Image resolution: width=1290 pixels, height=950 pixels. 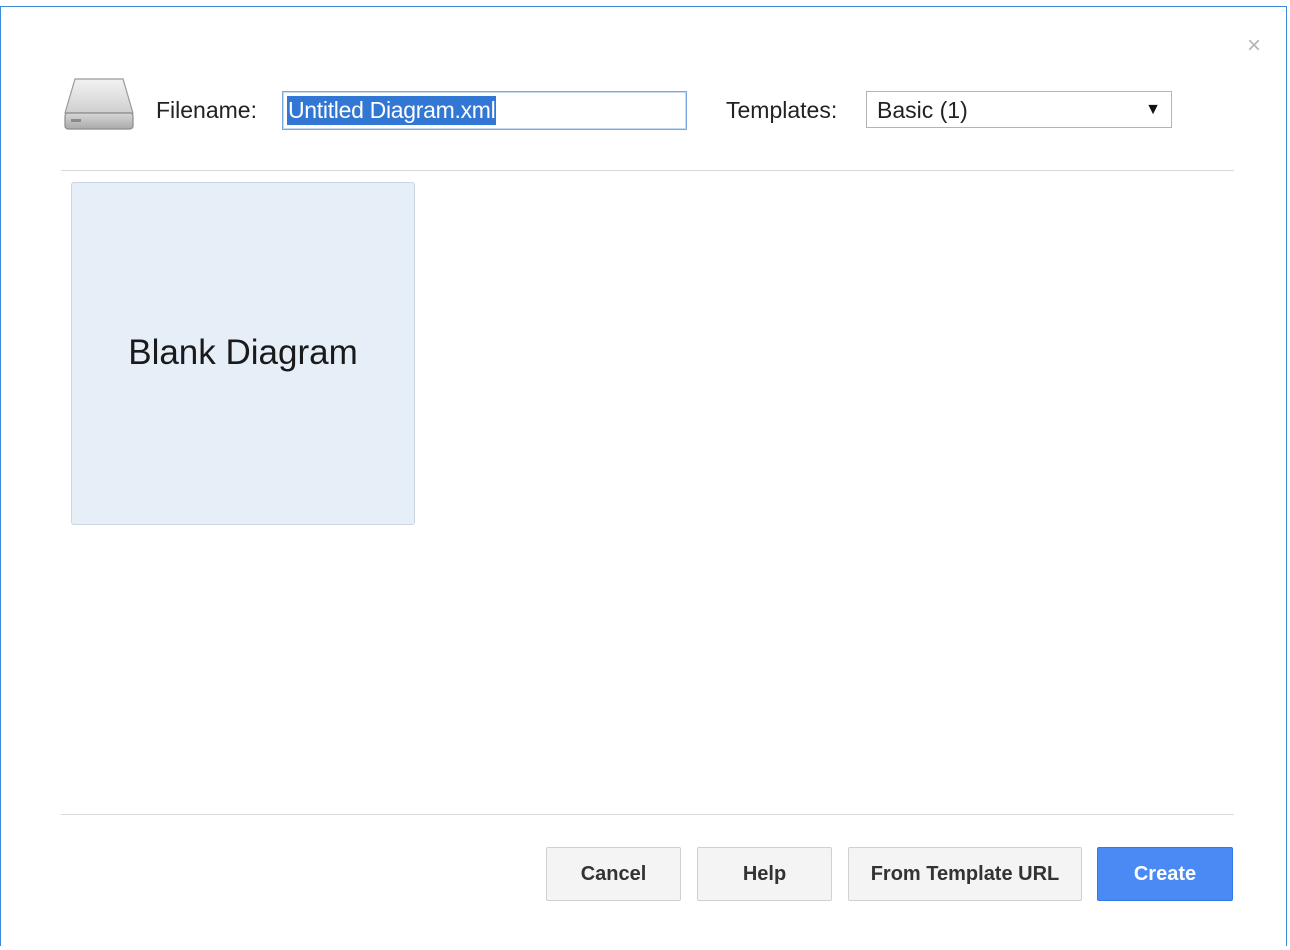 What do you see at coordinates (99, 104) in the screenshot?
I see `hard-drive-icon` at bounding box center [99, 104].